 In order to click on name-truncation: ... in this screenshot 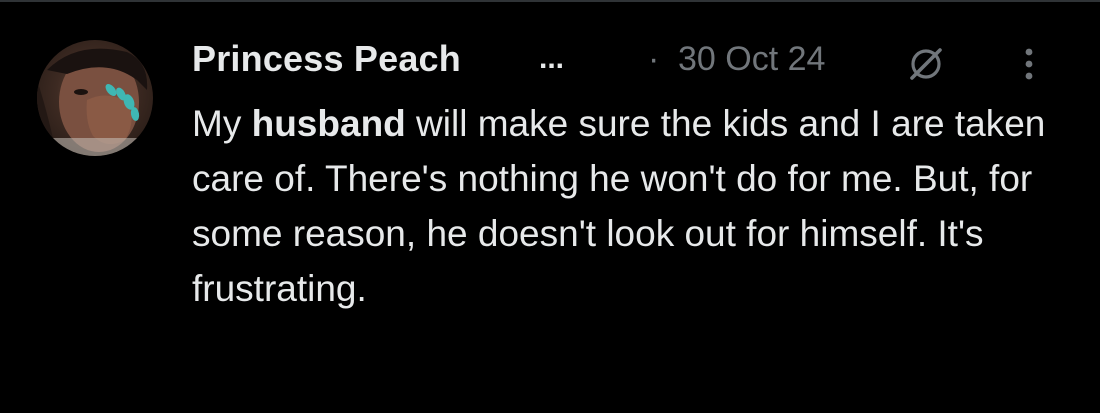, I will do `click(552, 58)`.